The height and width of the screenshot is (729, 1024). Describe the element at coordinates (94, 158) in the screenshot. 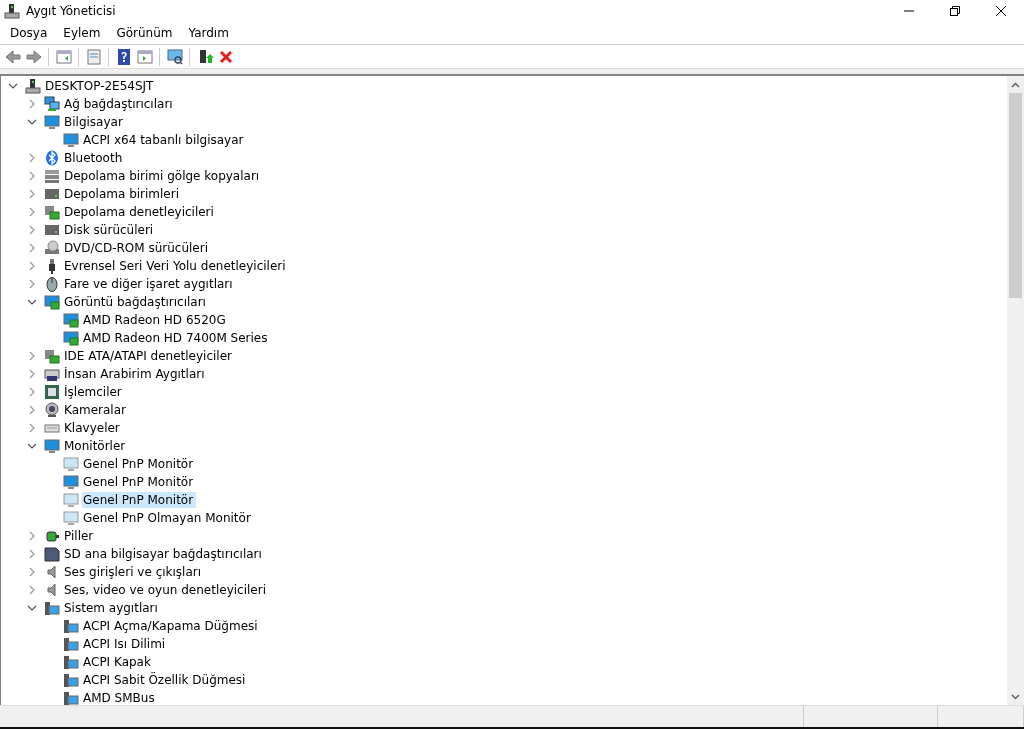

I see `tree-item: Bluetooth` at that location.